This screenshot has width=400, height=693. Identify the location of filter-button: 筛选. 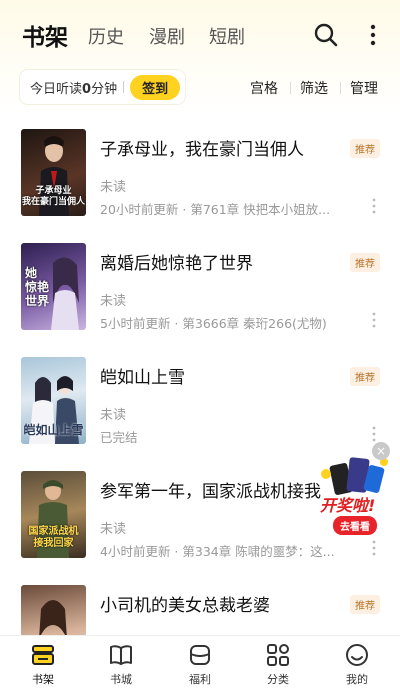
(314, 88).